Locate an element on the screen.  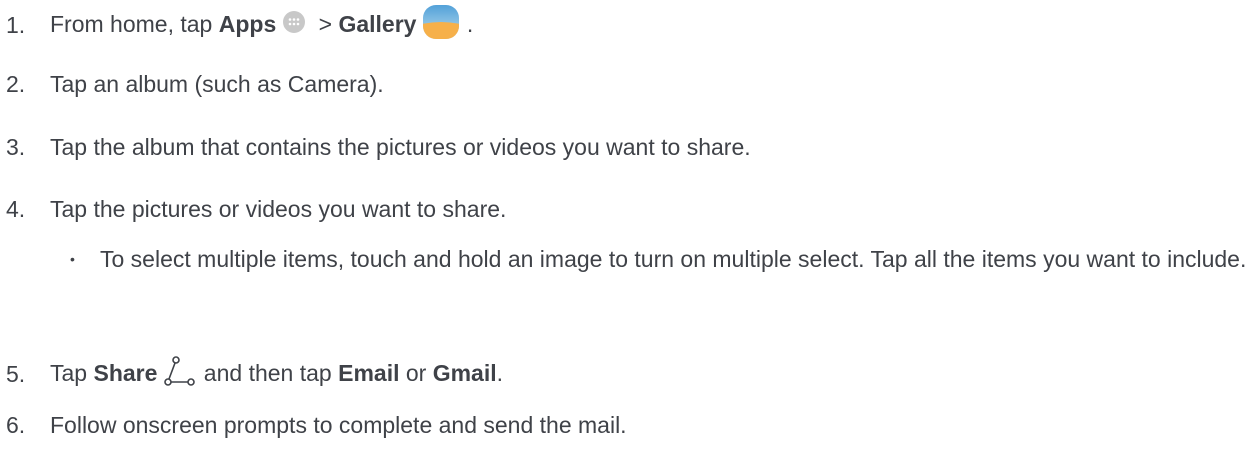
gallery-label: Gallery is located at coordinates (377, 23).